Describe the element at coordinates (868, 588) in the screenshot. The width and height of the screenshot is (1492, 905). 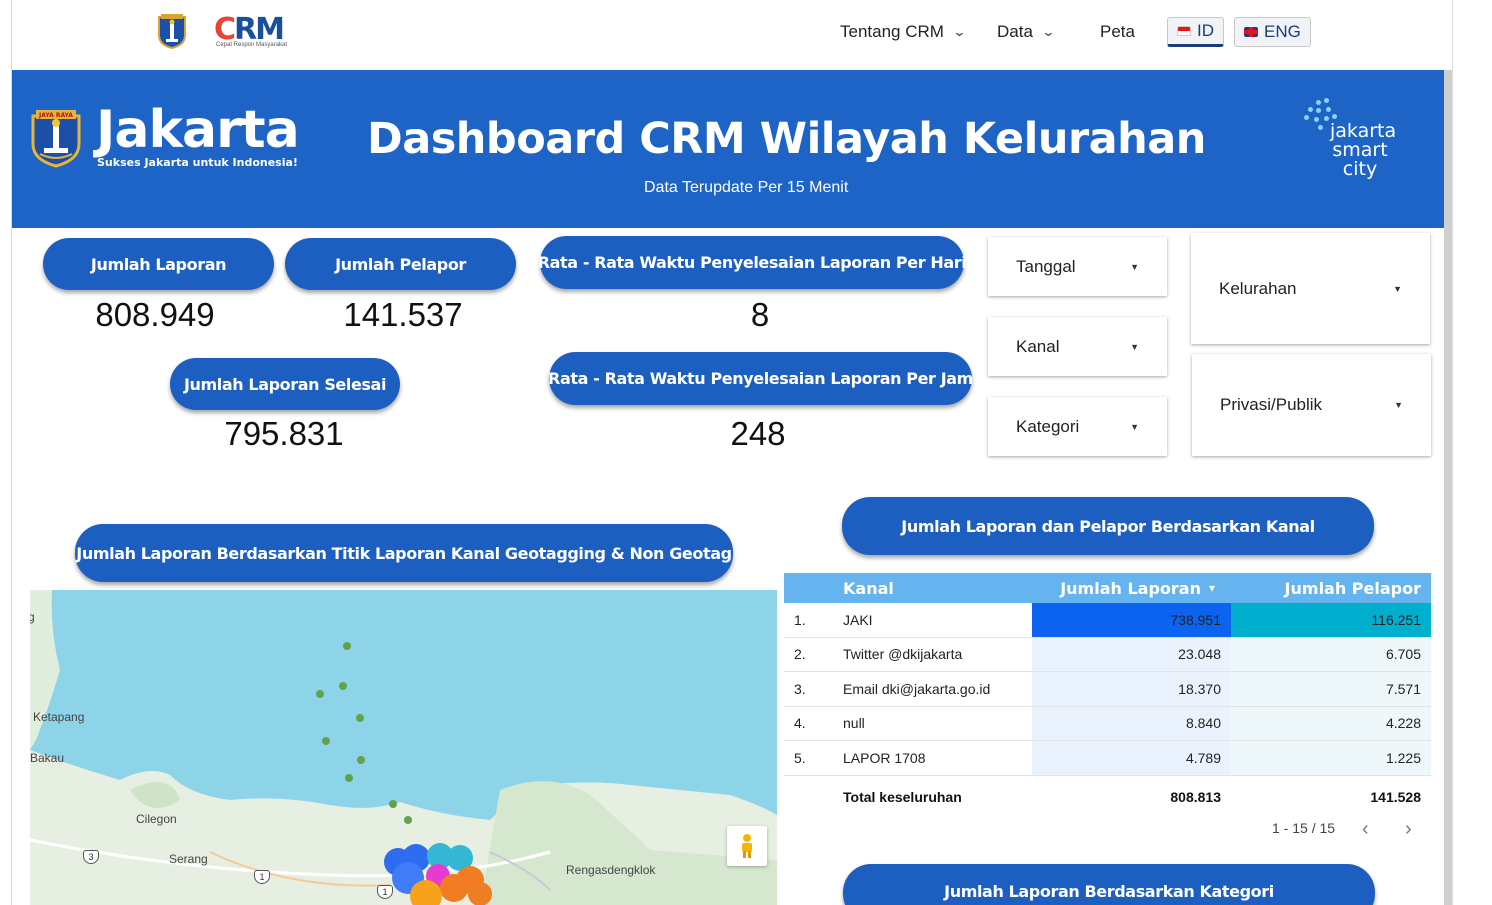
I see `col-kanal-header: Kanal` at that location.